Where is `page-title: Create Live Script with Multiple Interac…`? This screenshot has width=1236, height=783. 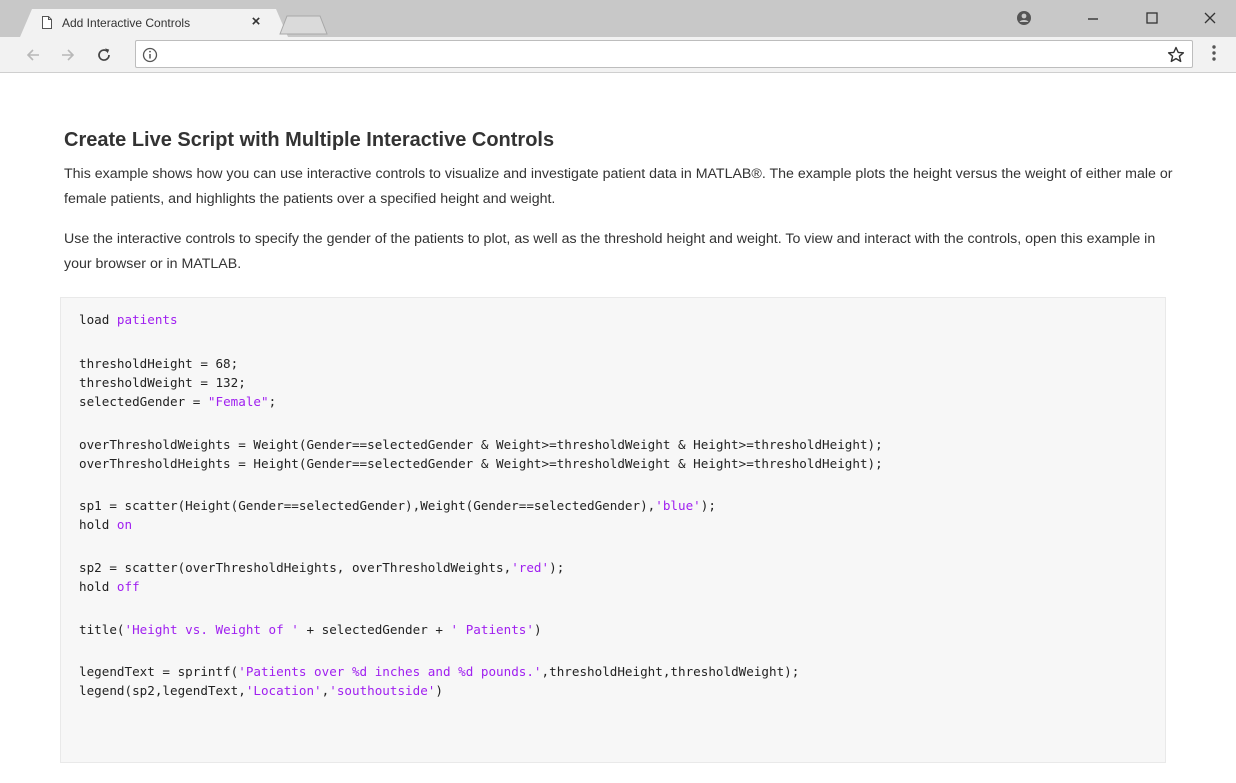 page-title: Create Live Script with Multiple Interac… is located at coordinates (309, 140).